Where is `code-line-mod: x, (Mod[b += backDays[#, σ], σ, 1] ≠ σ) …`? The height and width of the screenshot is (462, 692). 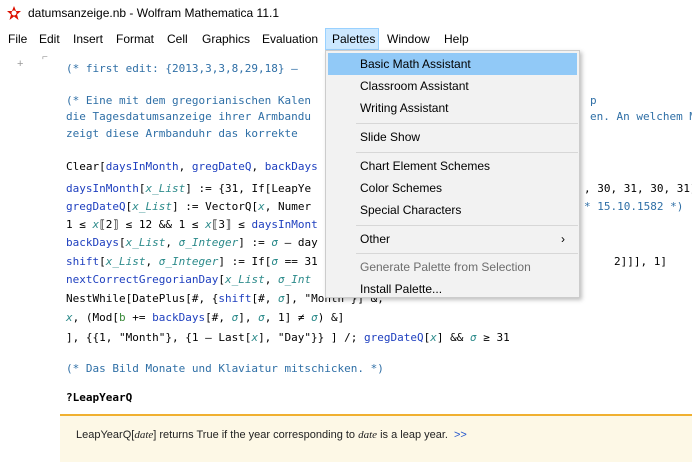 code-line-mod: x, (Mod[b += backDays[#, σ], σ, 1] ≠ σ) … is located at coordinates (205, 317).